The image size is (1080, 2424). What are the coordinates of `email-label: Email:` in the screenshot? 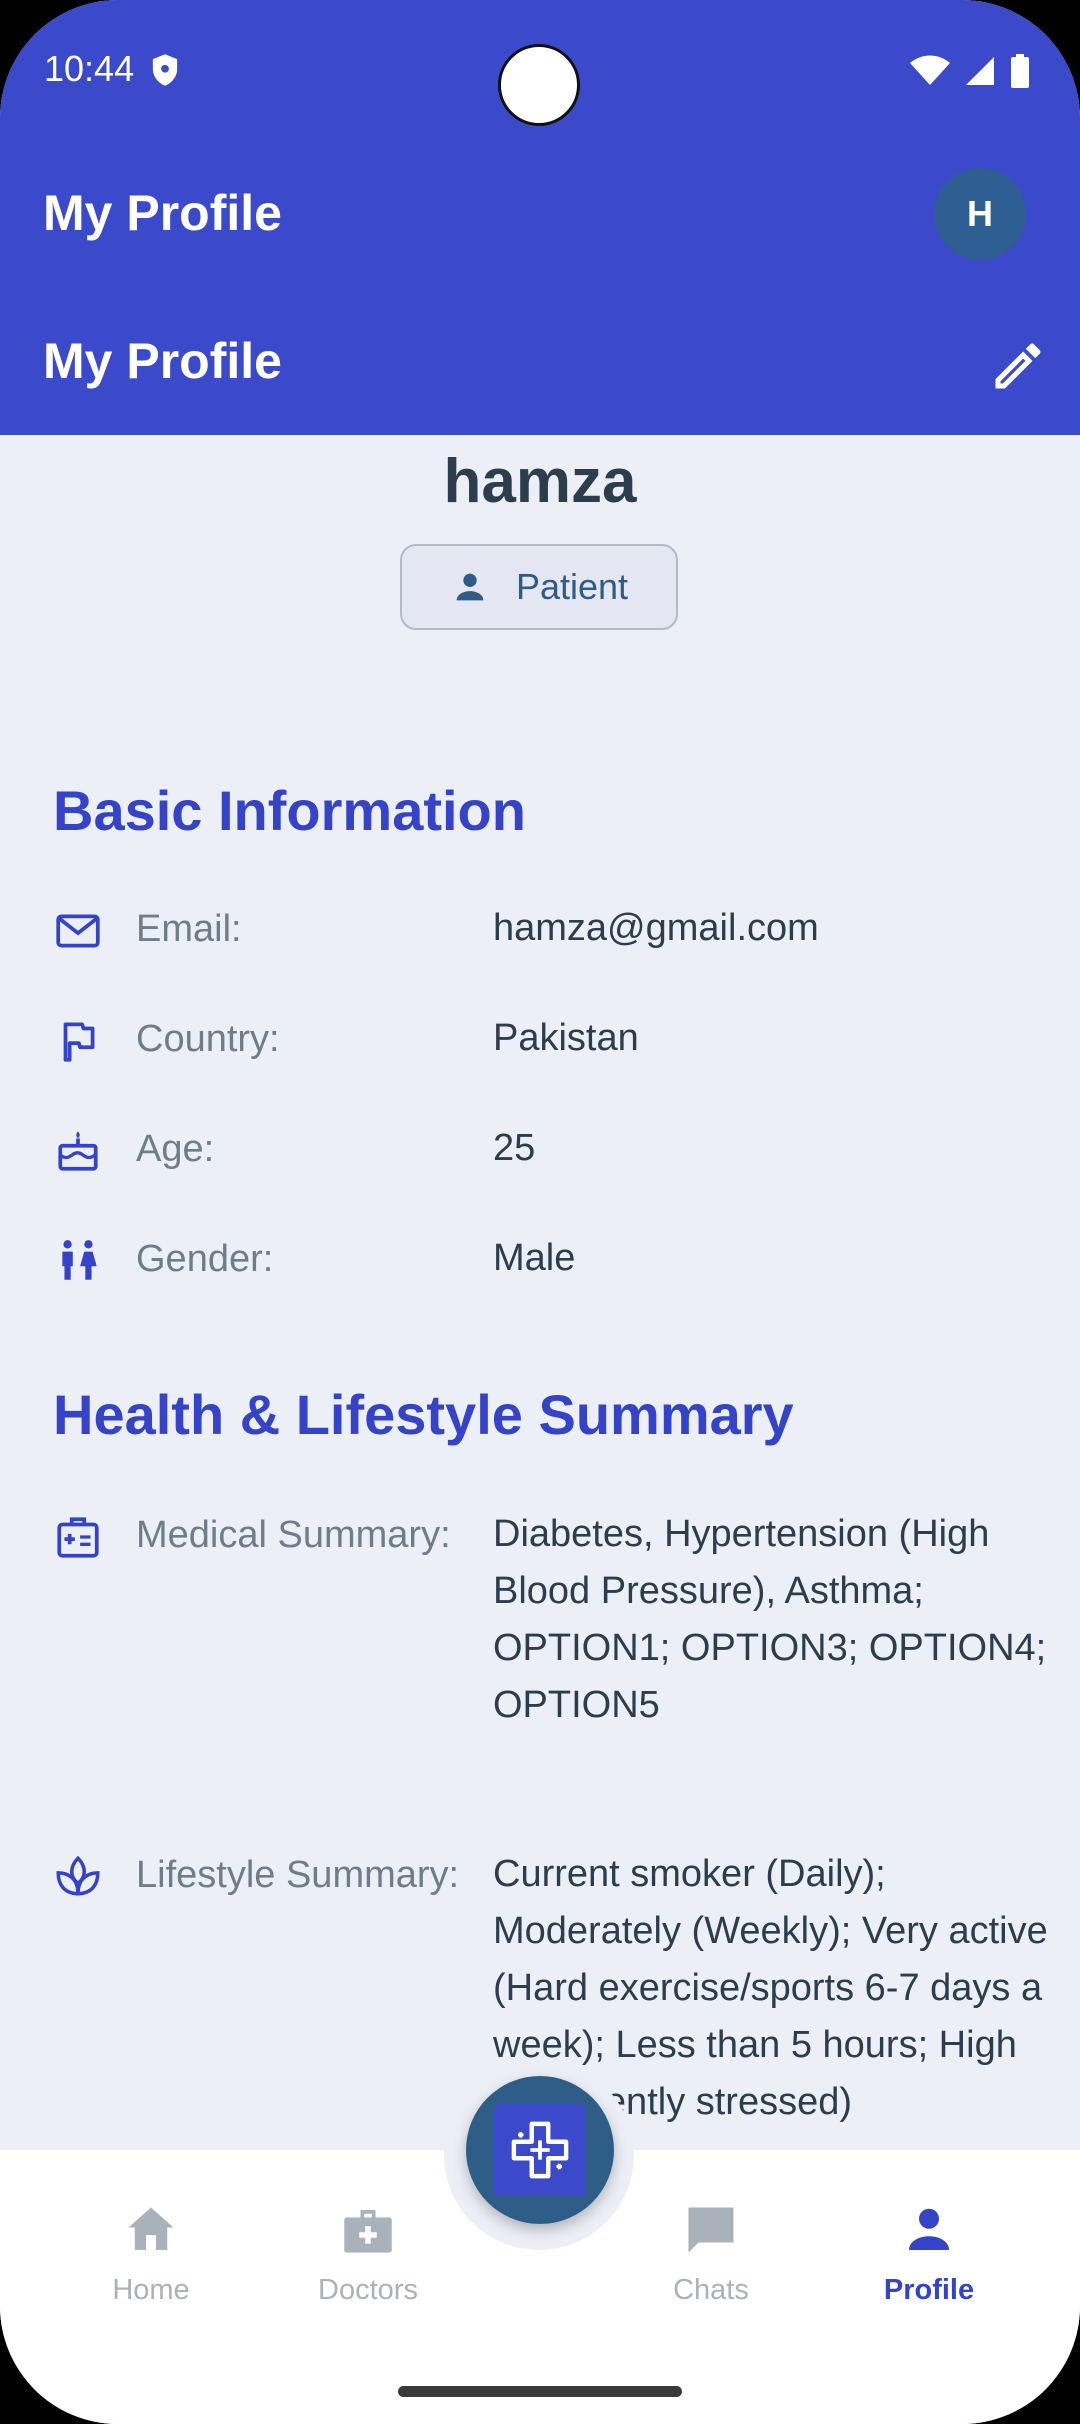 It's located at (189, 929).